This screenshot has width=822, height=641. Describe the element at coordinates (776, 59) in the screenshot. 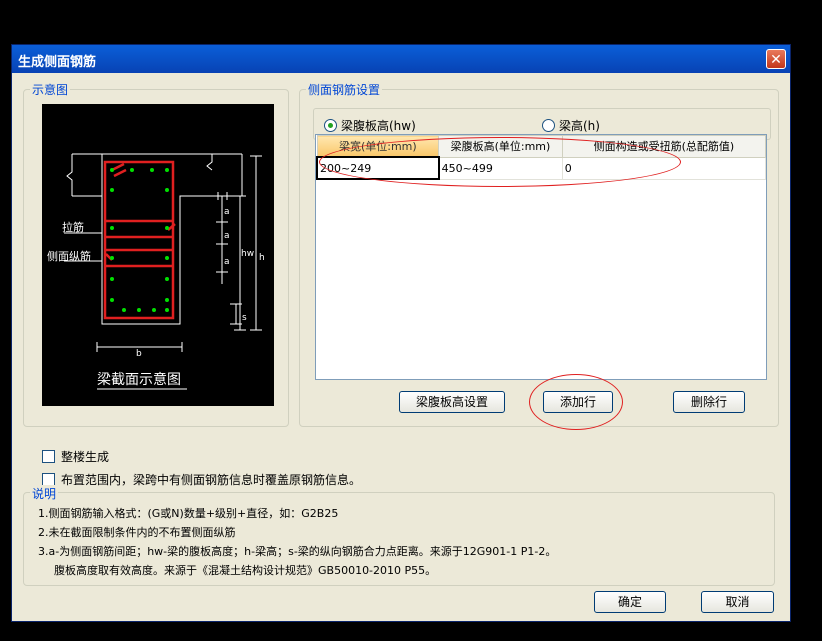

I see `close-button: ✕` at that location.